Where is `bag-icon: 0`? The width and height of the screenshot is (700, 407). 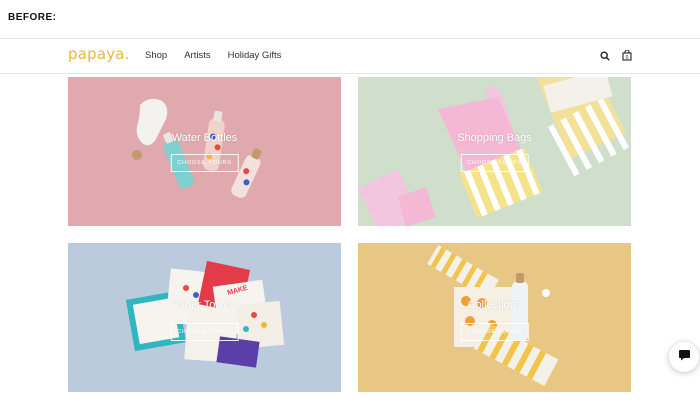 bag-icon: 0 is located at coordinates (627, 55).